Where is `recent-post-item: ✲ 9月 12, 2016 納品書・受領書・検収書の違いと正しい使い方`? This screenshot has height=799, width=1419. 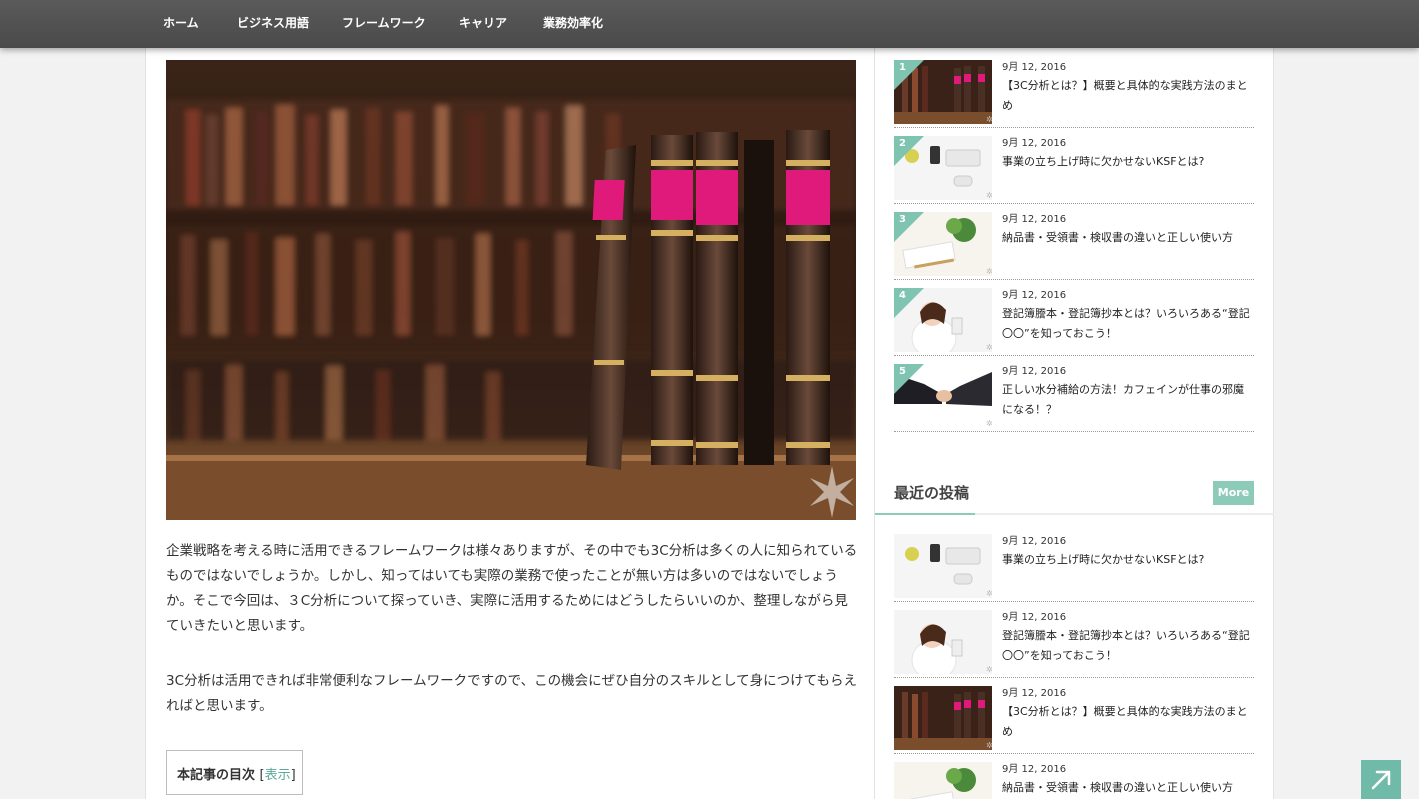 recent-post-item: ✲ 9月 12, 2016 納品書・受領書・検収書の違いと正しい使い方 is located at coordinates (1074, 778).